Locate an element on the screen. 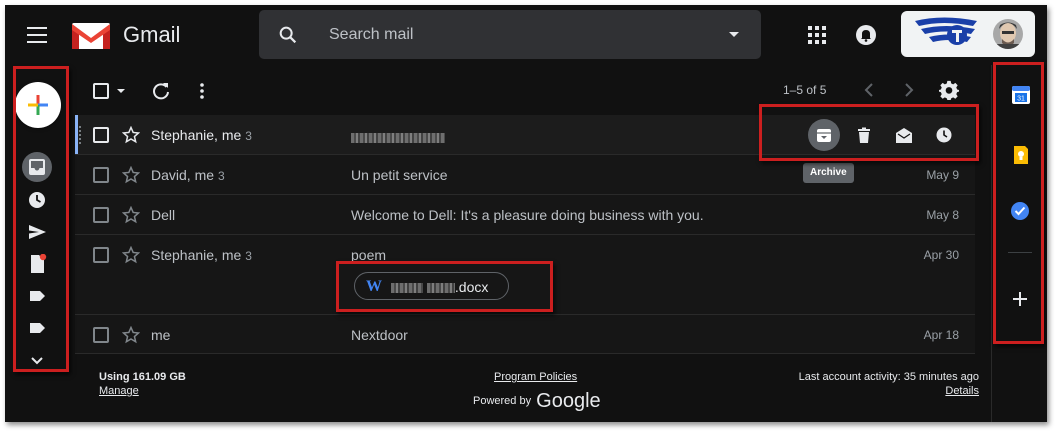  storage-usage: Using 161.09 GB is located at coordinates (142, 377).